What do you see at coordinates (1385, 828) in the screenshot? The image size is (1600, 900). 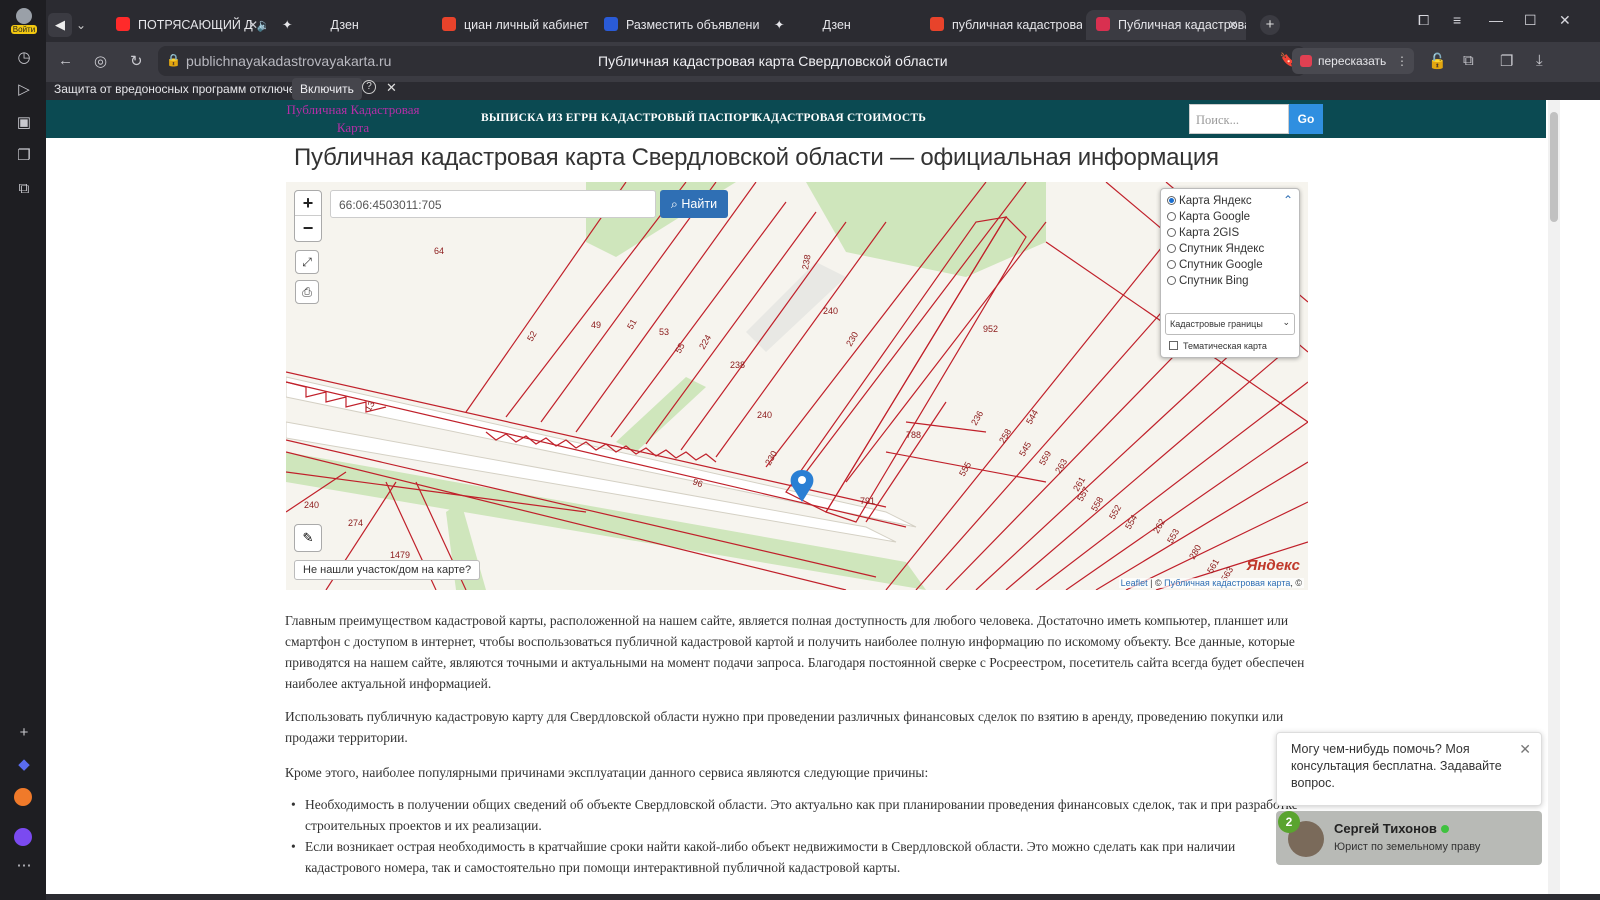 I see `agent-name: Сергей Тихонов` at bounding box center [1385, 828].